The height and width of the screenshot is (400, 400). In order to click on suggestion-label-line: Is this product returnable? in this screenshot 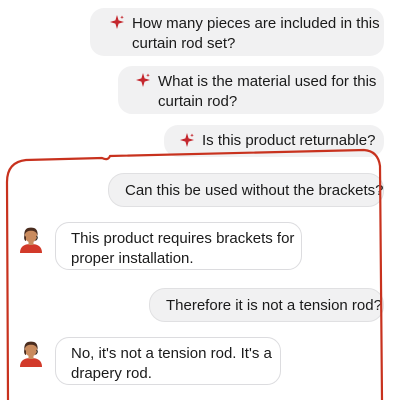, I will do `click(289, 140)`.